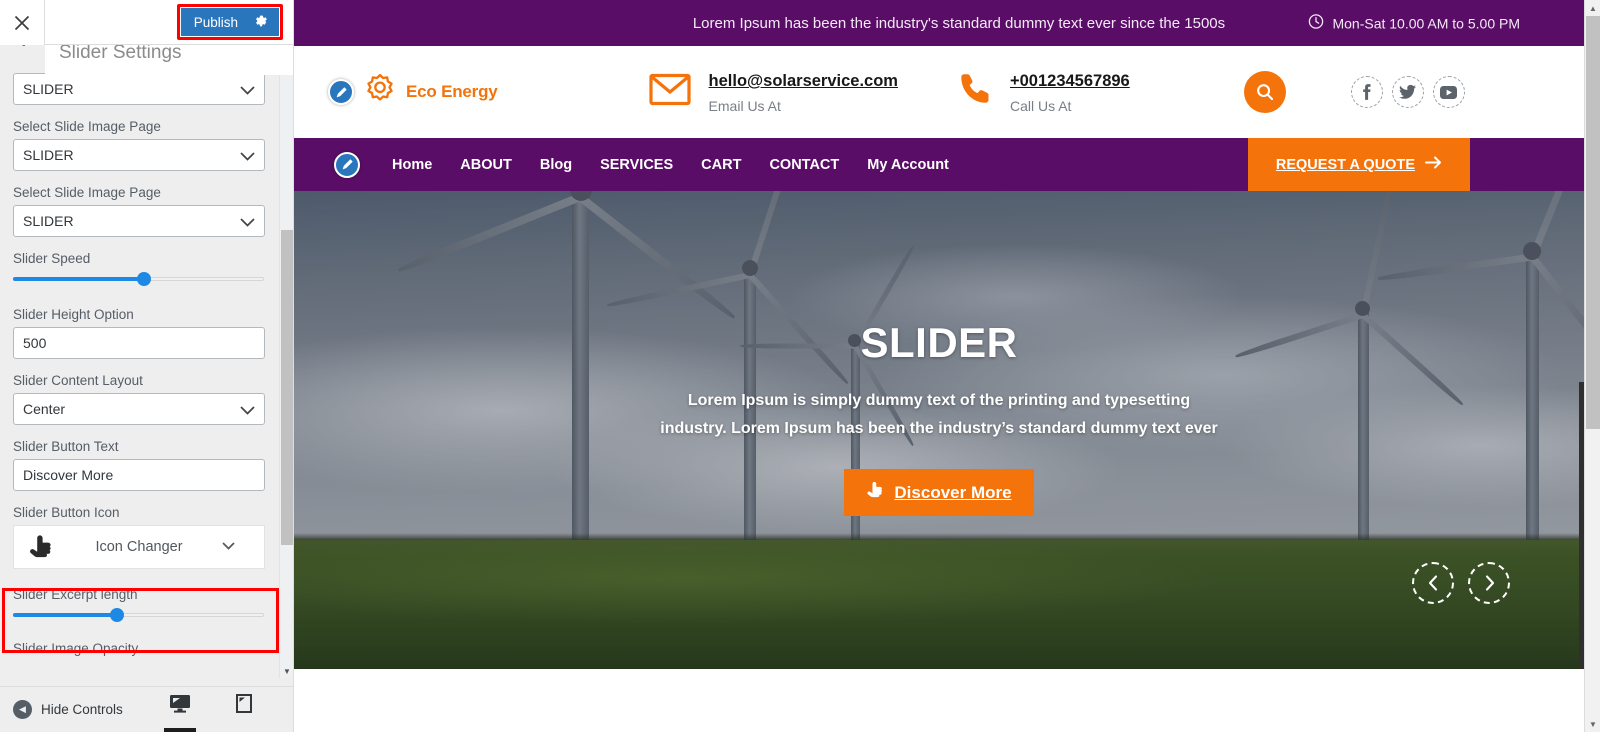 This screenshot has width=1600, height=732. Describe the element at coordinates (73, 314) in the screenshot. I see `control-label: Slider Height Option` at that location.